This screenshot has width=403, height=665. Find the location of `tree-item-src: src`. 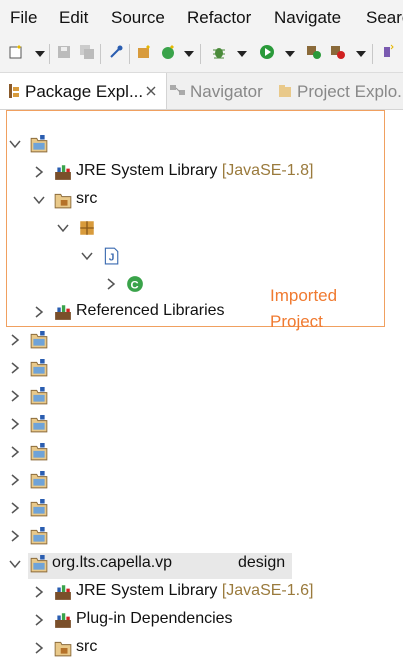

tree-item-src: src is located at coordinates (201, 648).